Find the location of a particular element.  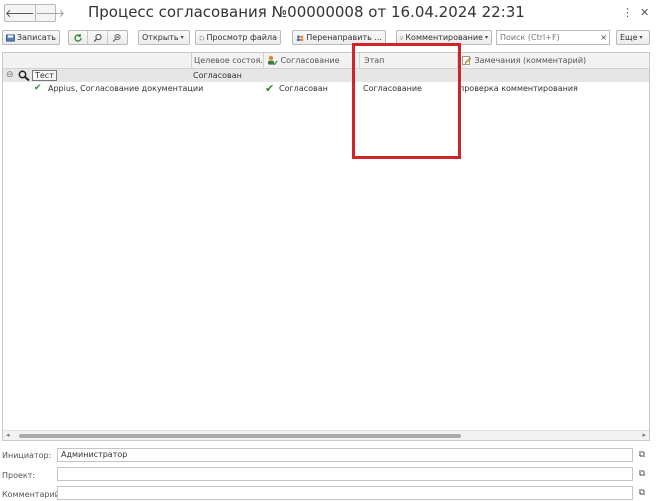

initiator-field: Администратор is located at coordinates (345, 455).